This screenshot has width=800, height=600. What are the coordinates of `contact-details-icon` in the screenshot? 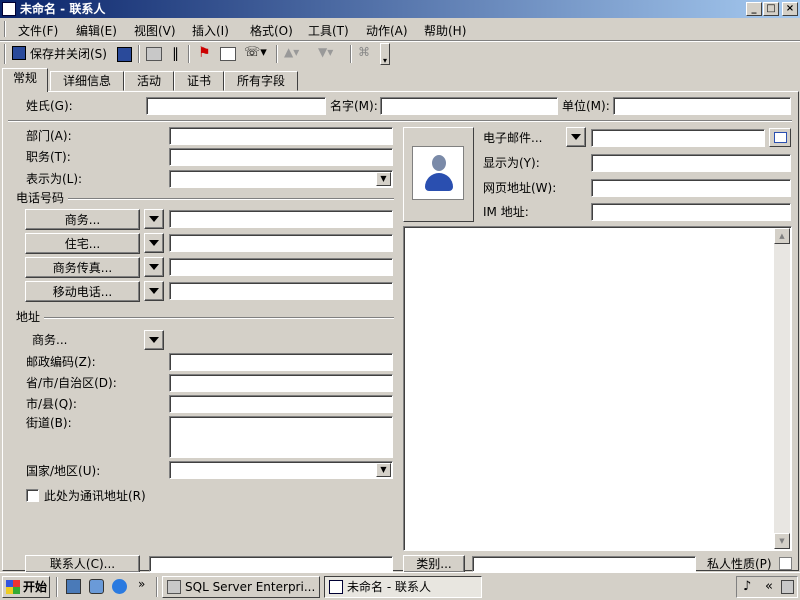 It's located at (228, 54).